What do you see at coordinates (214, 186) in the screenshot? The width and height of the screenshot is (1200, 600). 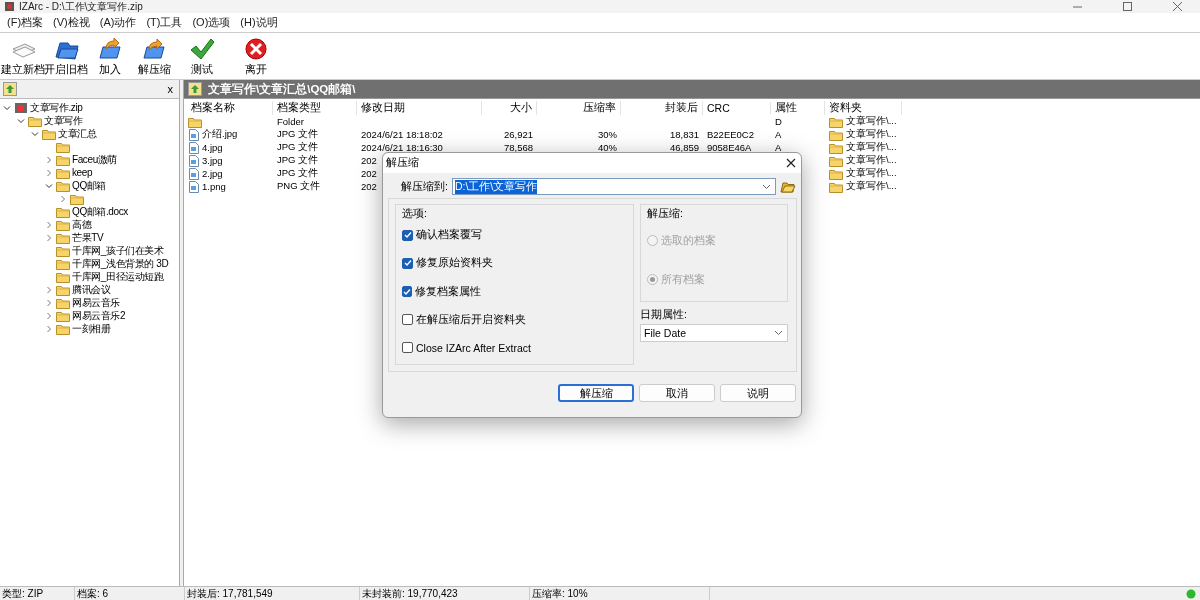 I see `file-name: 1.png` at bounding box center [214, 186].